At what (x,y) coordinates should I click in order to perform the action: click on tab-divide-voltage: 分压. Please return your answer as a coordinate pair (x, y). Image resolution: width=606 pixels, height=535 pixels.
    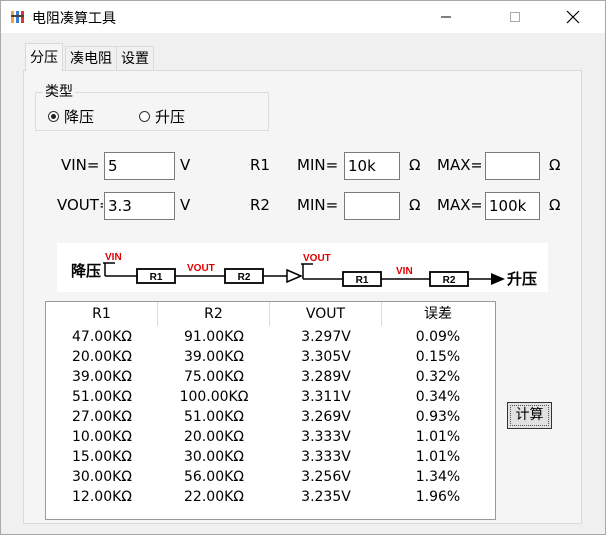
    Looking at the image, I should click on (44, 57).